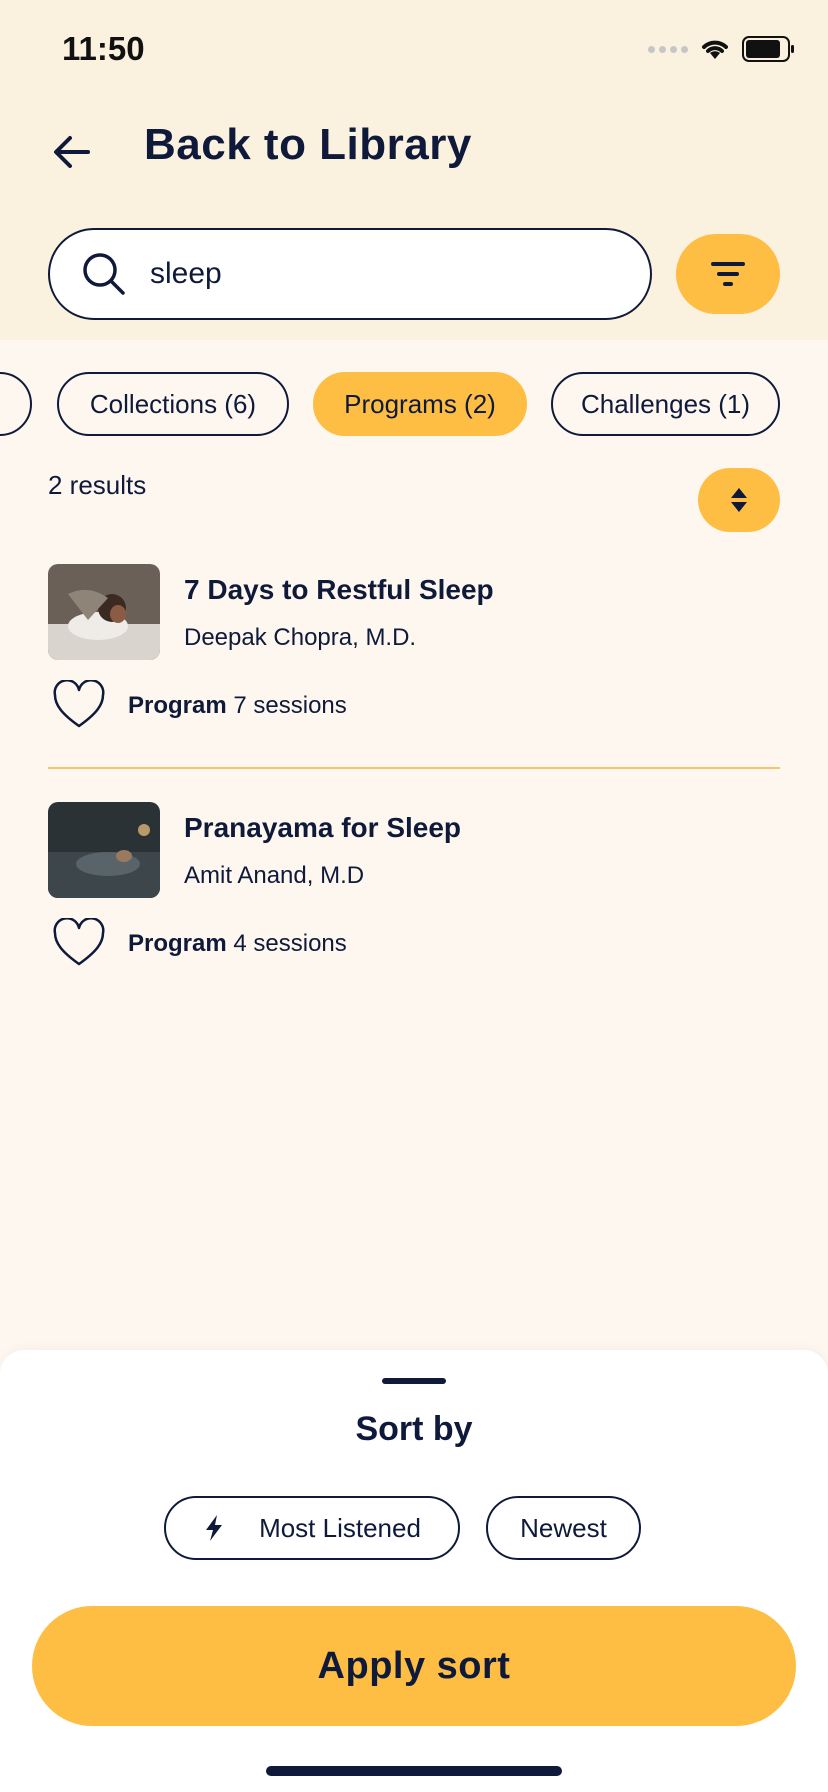  I want to click on signal-icon, so click(668, 49).